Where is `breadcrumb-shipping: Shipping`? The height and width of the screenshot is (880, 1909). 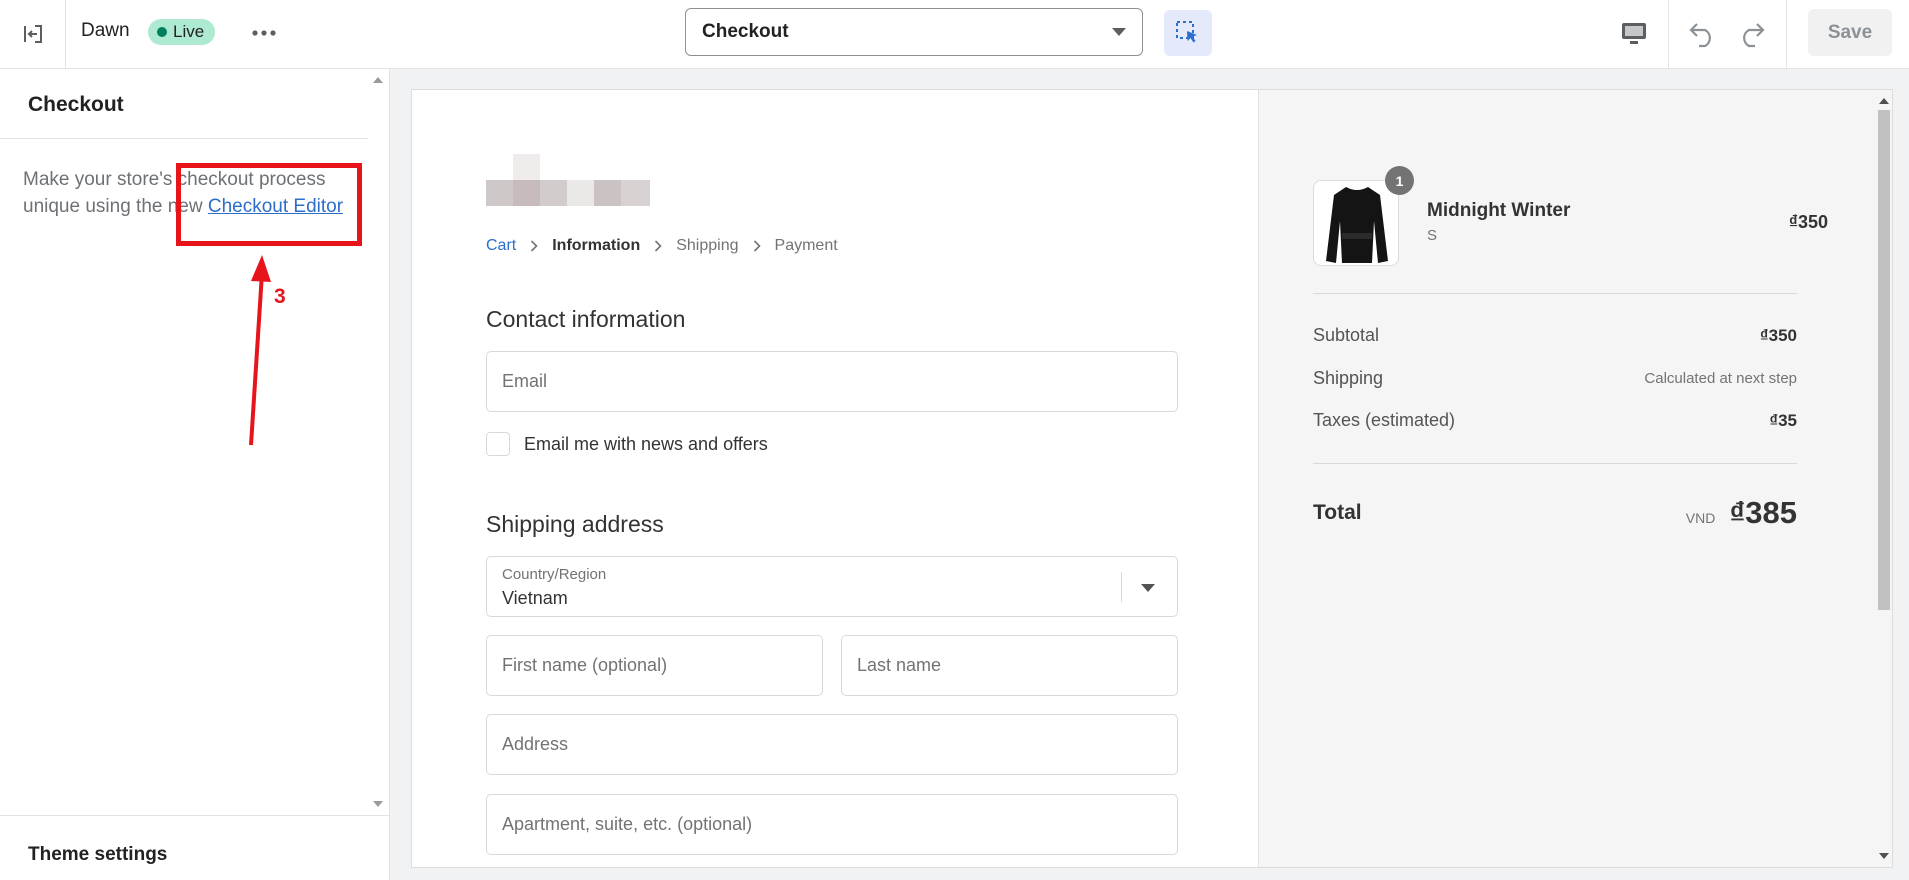 breadcrumb-shipping: Shipping is located at coordinates (707, 246).